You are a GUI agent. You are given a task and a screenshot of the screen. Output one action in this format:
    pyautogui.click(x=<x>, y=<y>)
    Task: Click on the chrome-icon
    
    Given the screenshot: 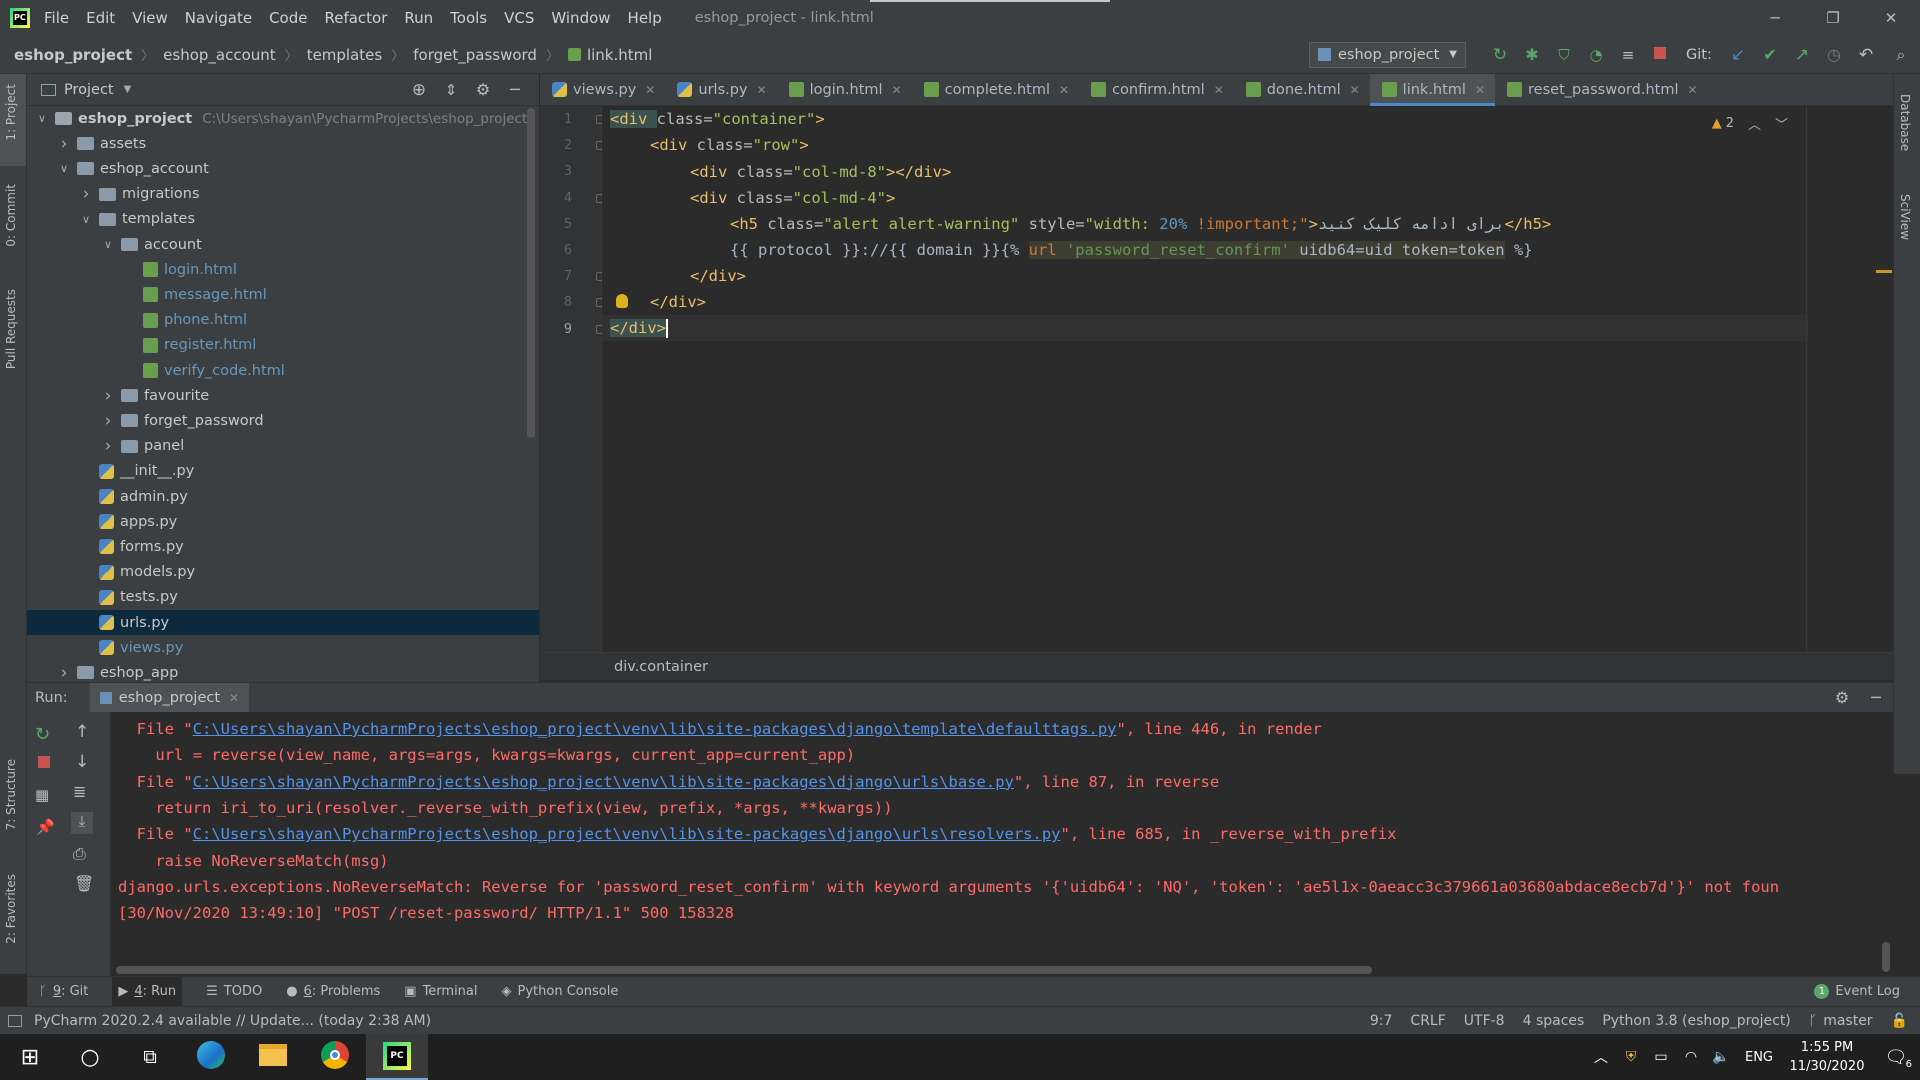 What is the action you would take?
    pyautogui.click(x=335, y=1057)
    